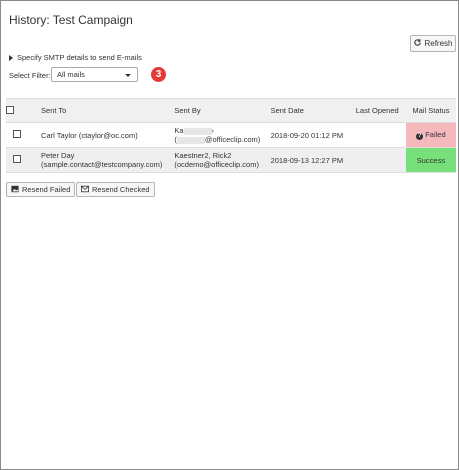  Describe the element at coordinates (435, 134) in the screenshot. I see `status-badge: Failed` at that location.